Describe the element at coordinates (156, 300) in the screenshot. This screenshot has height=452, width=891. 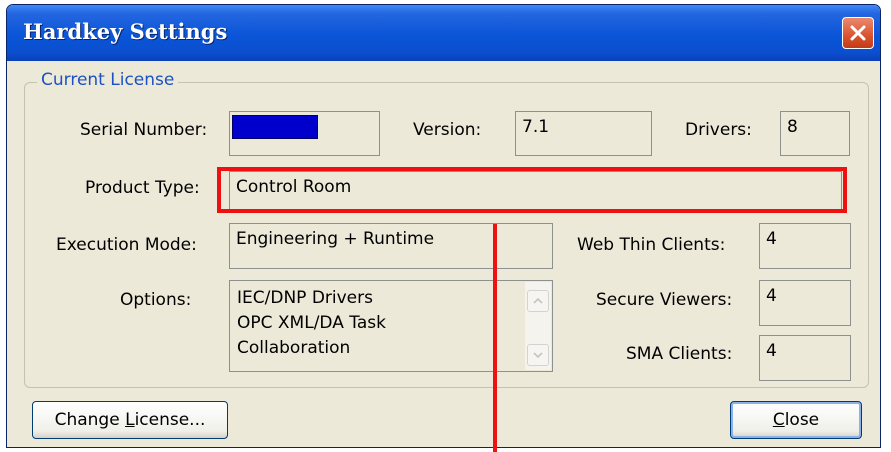
I see `options-label: Options:` at that location.